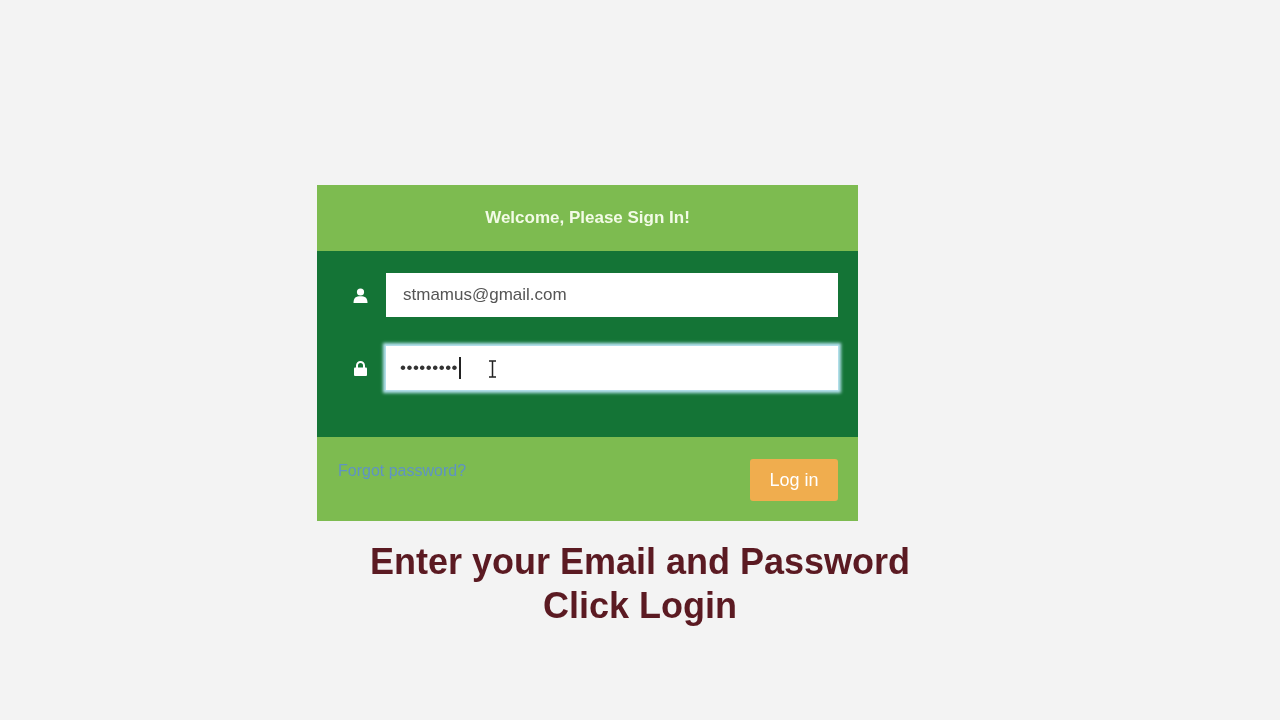 The image size is (1280, 720). Describe the element at coordinates (640, 606) in the screenshot. I see `instruction-text: Click Login` at that location.